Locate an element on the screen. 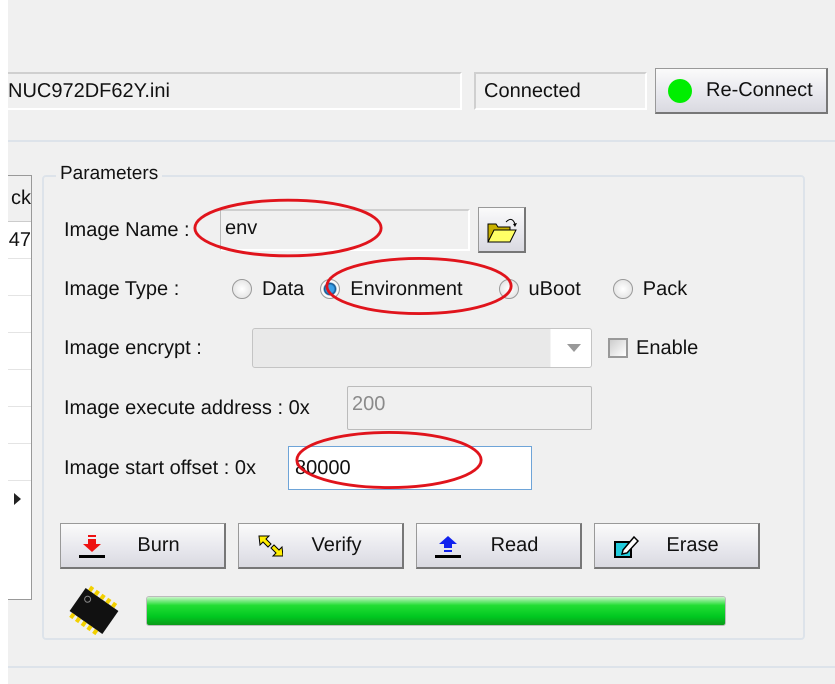 The image size is (835, 684). down-arrow-icon is located at coordinates (92, 546).